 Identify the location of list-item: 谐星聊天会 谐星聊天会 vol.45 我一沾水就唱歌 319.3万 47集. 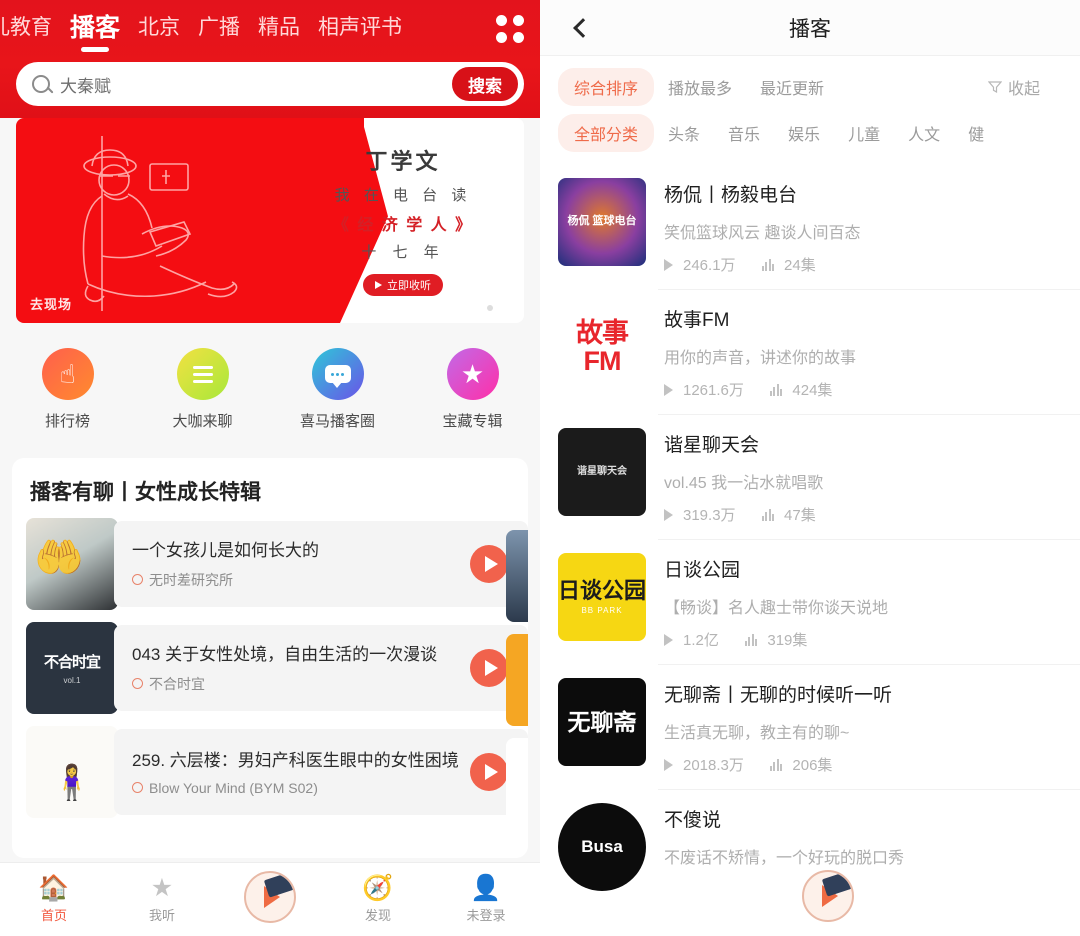
(810, 476).